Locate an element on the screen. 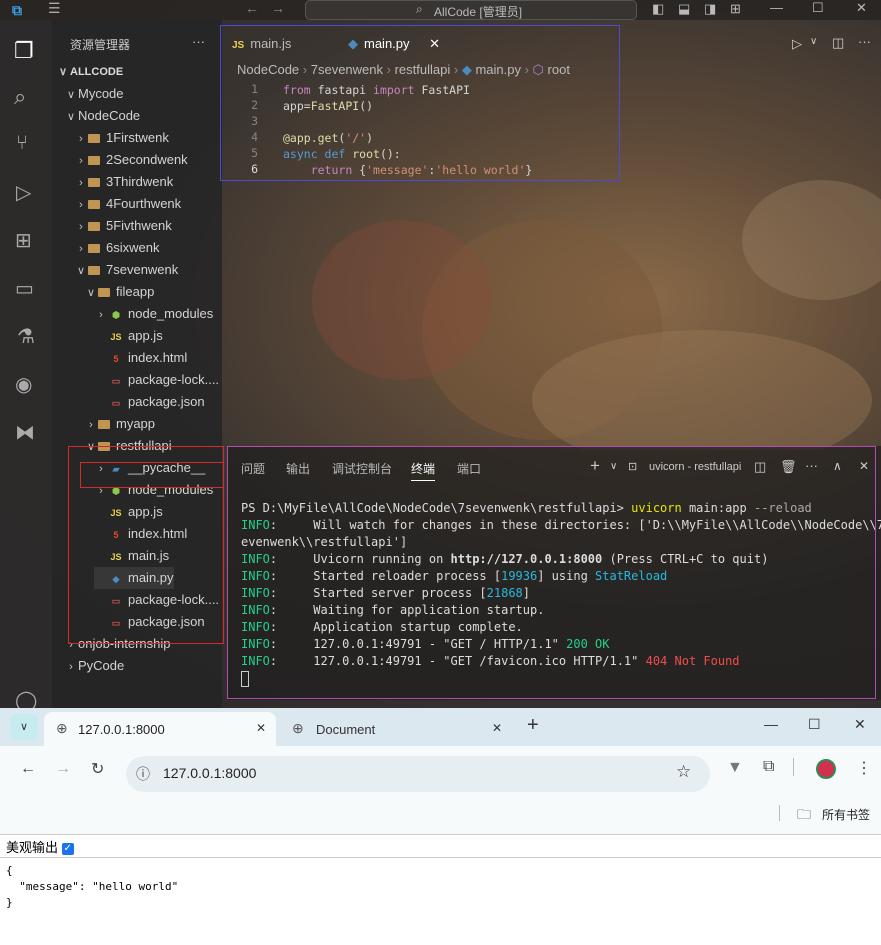 The width and height of the screenshot is (881, 945). extensions-icon: ⊞ is located at coordinates (23, 240).